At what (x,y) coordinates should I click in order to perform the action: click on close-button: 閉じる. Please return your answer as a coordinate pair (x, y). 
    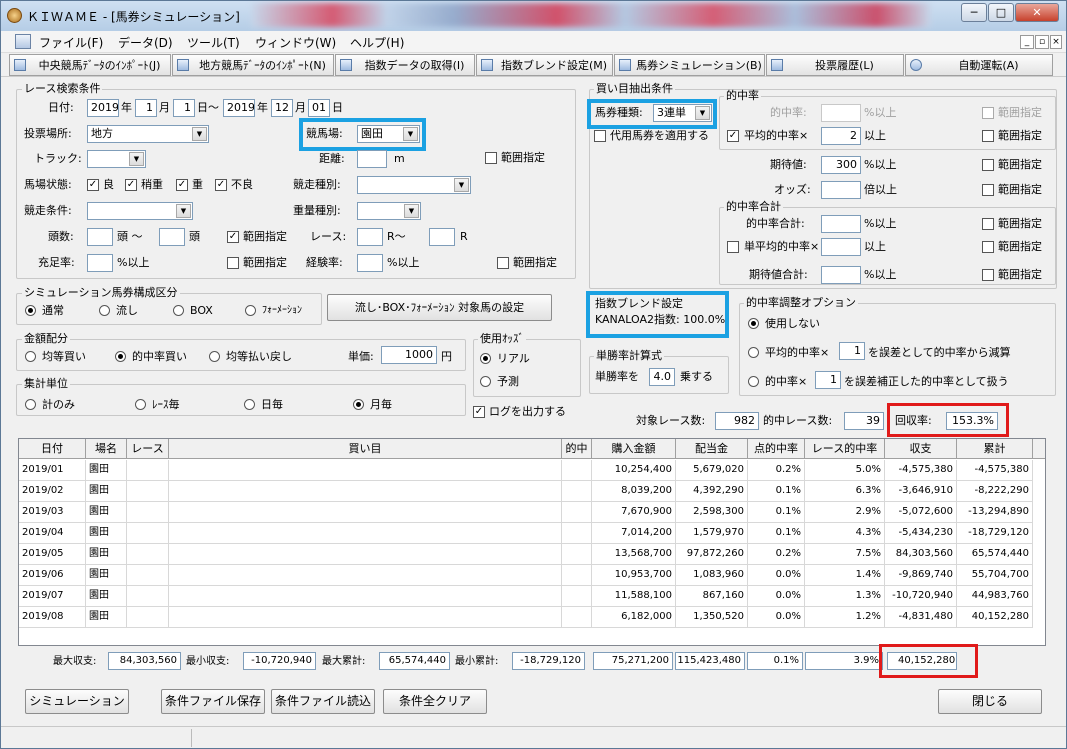
    Looking at the image, I should click on (990, 701).